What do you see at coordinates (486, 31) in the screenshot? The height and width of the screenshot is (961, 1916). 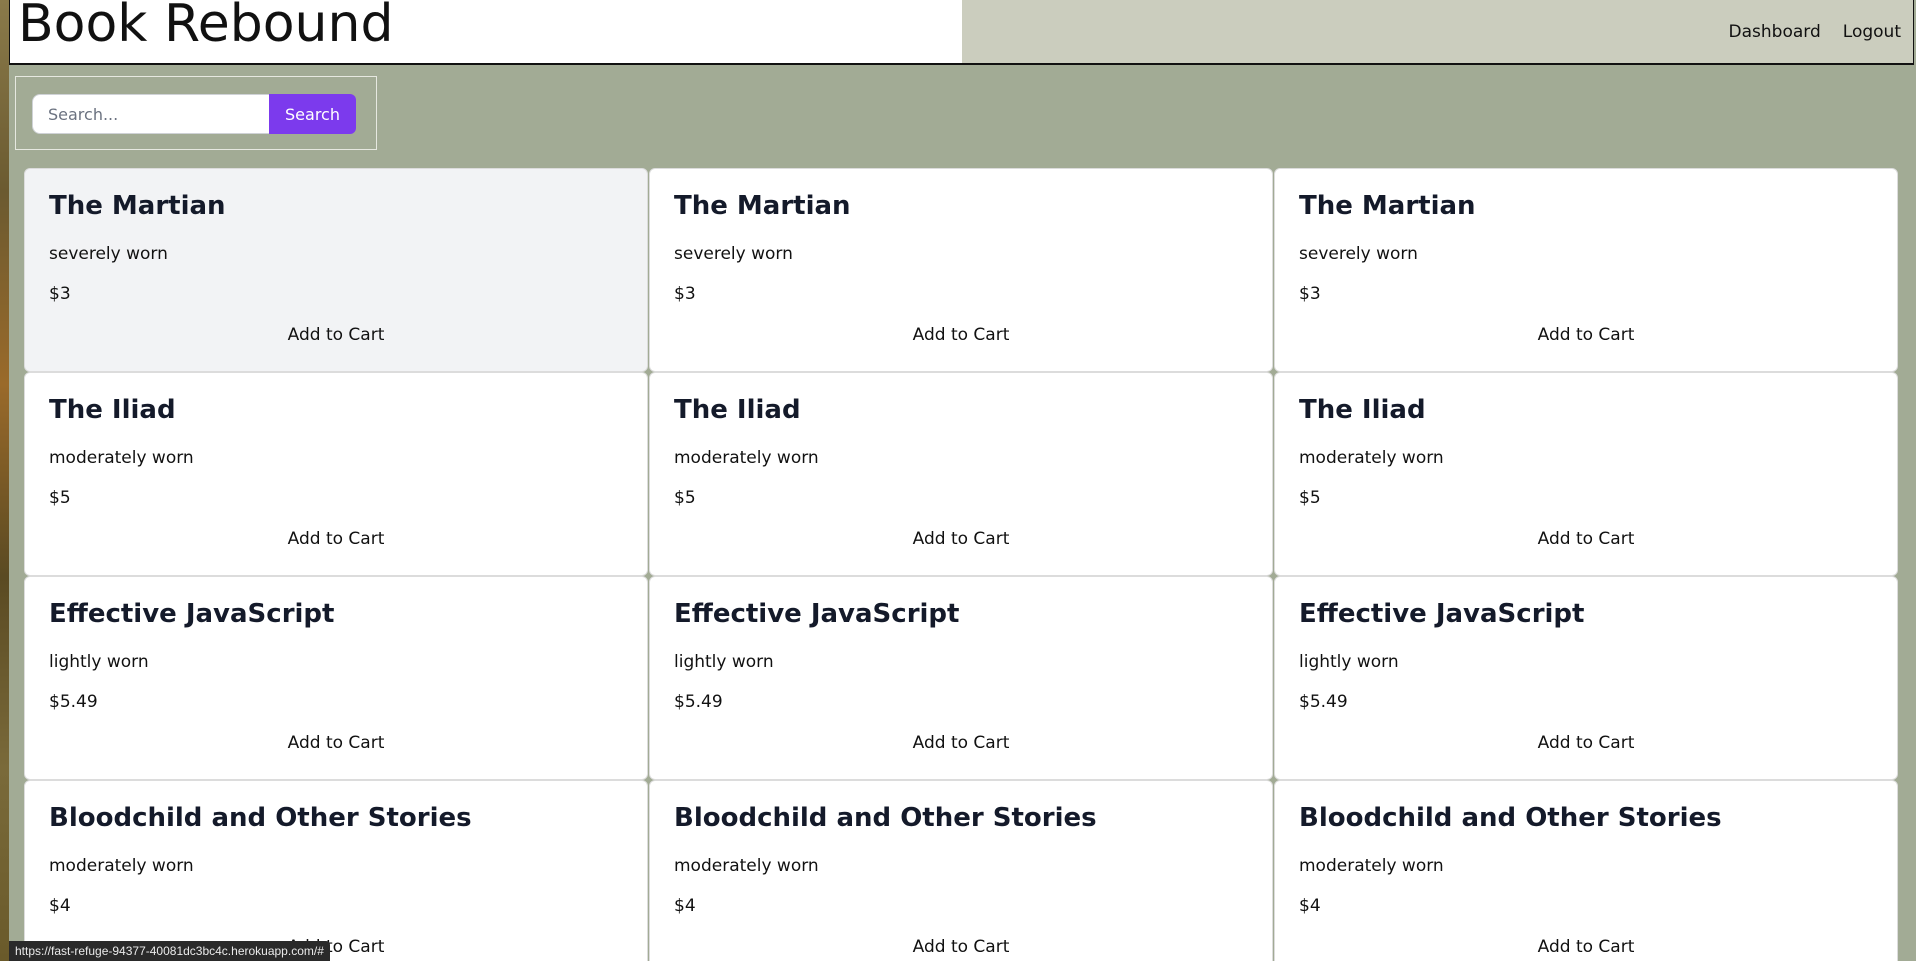 I see `brand-area: Book Rebound` at bounding box center [486, 31].